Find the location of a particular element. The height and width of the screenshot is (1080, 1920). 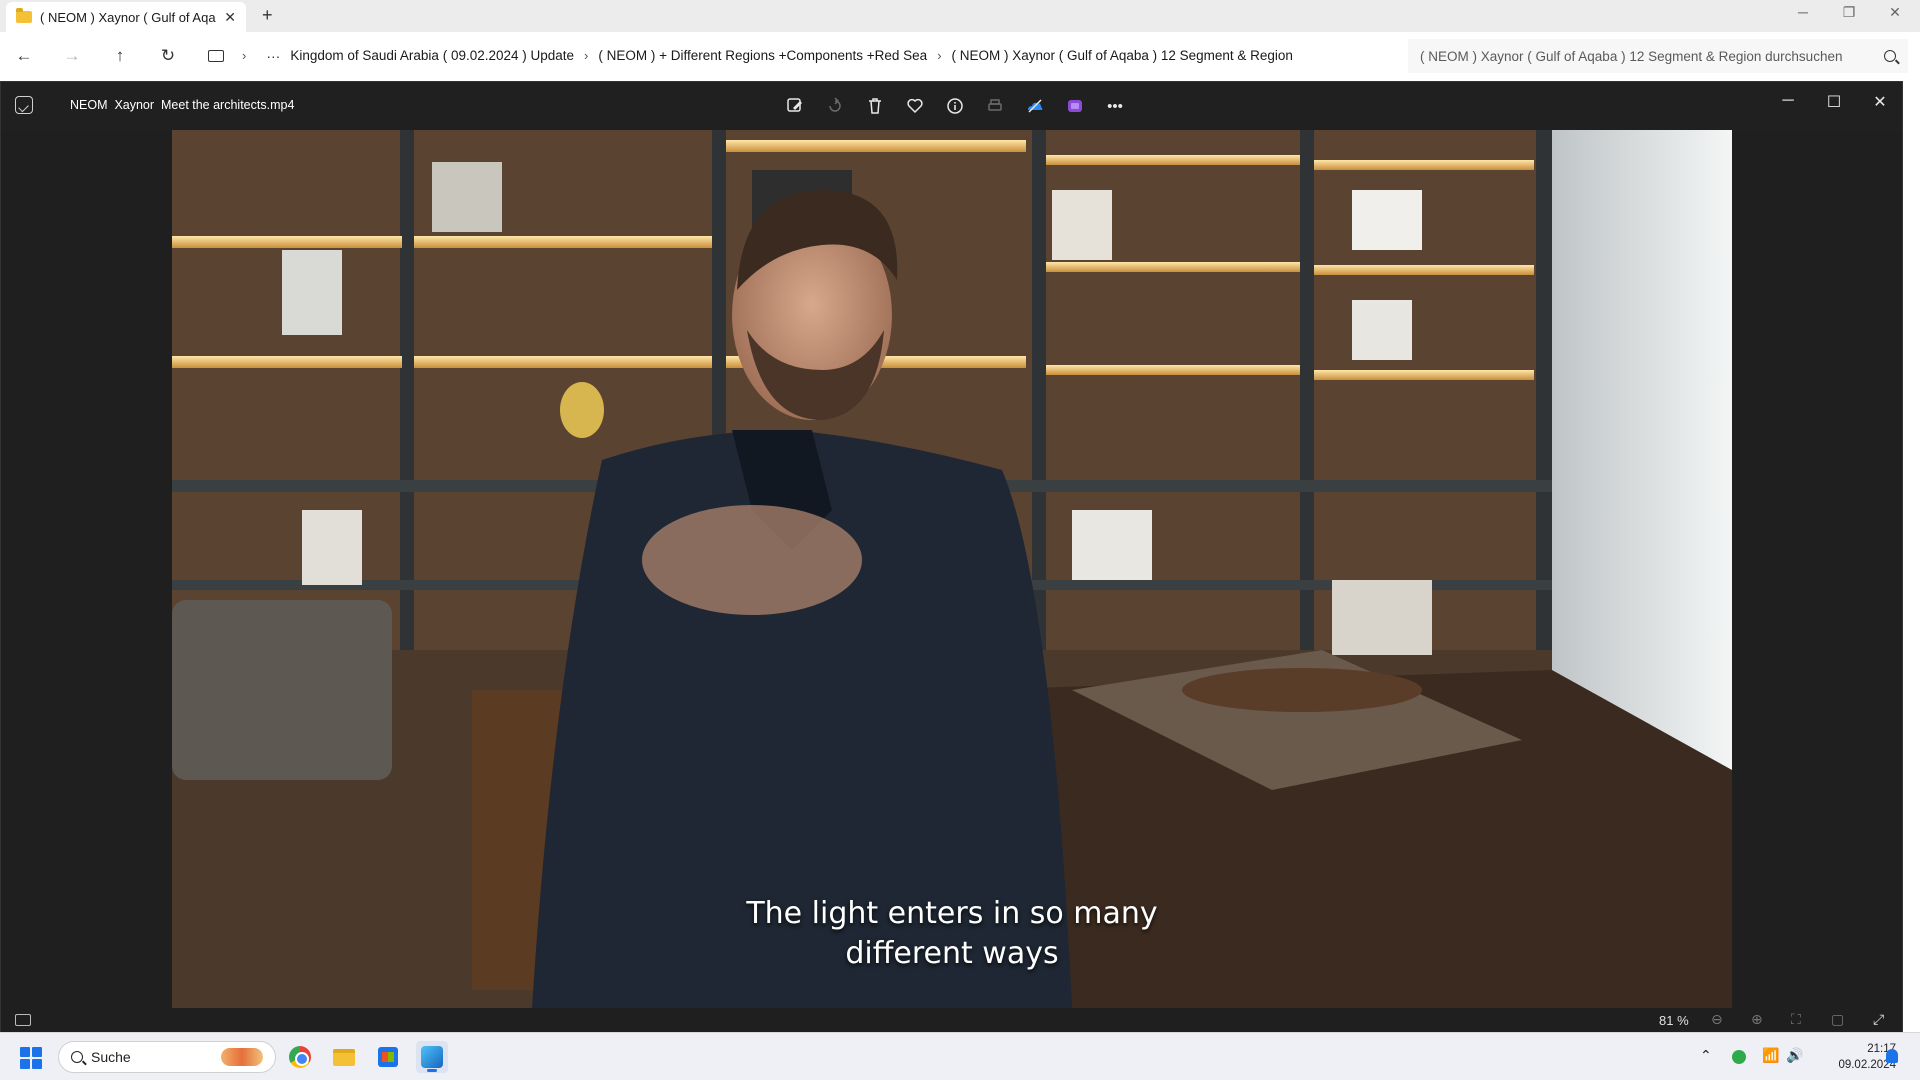

tab-title: ( NEOM ) Xaynor ( Gulf of Aqa is located at coordinates (128, 17).